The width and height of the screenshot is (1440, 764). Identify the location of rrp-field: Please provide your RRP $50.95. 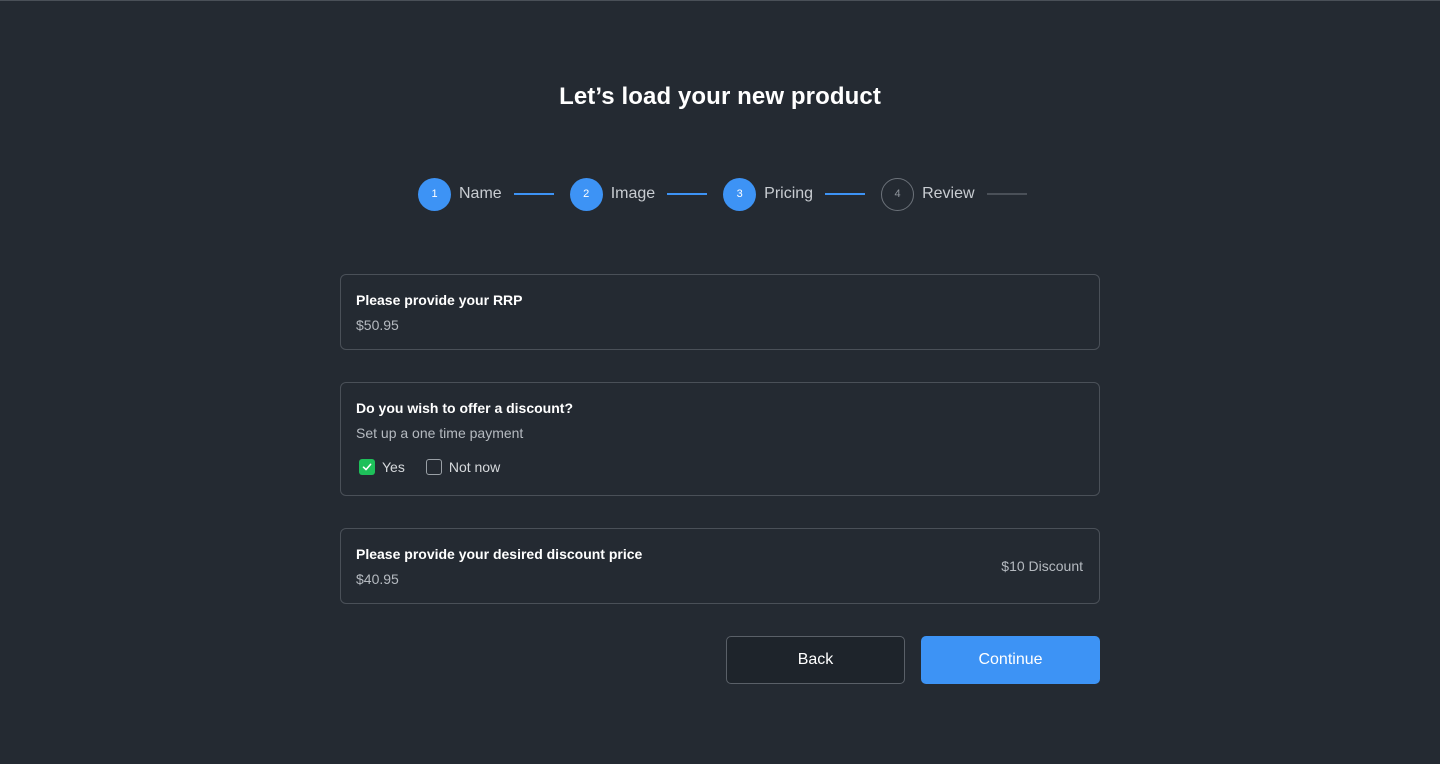
(720, 312).